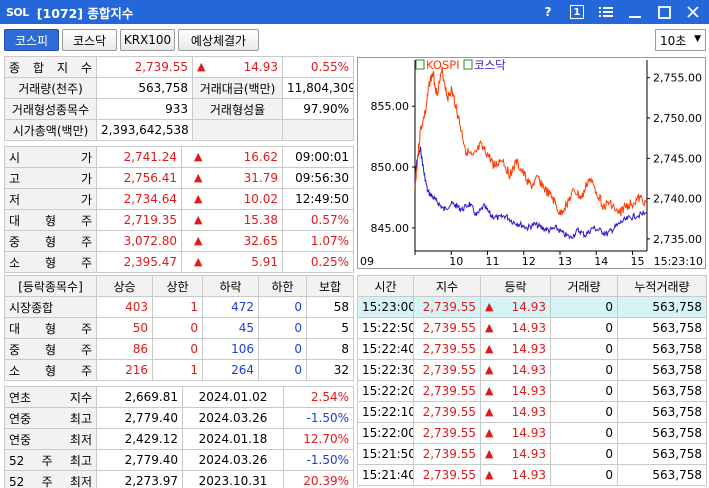  Describe the element at coordinates (179, 262) in the screenshot. I see `price-row: 소 형 주 2,395.47 ▲ 5.91 0.25%` at that location.